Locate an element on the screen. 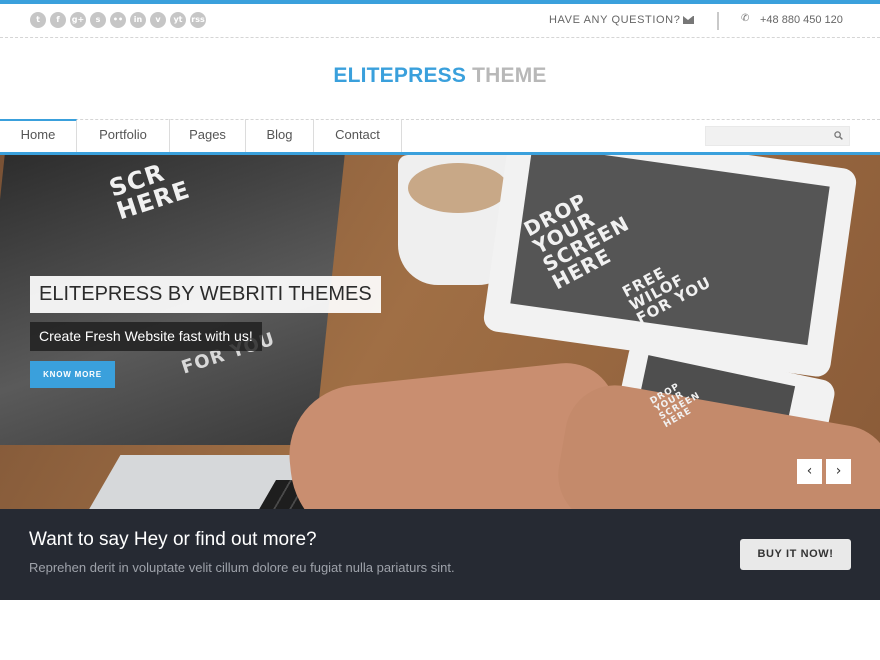 The image size is (880, 660). slider-prev-button: ‹ is located at coordinates (809, 471).